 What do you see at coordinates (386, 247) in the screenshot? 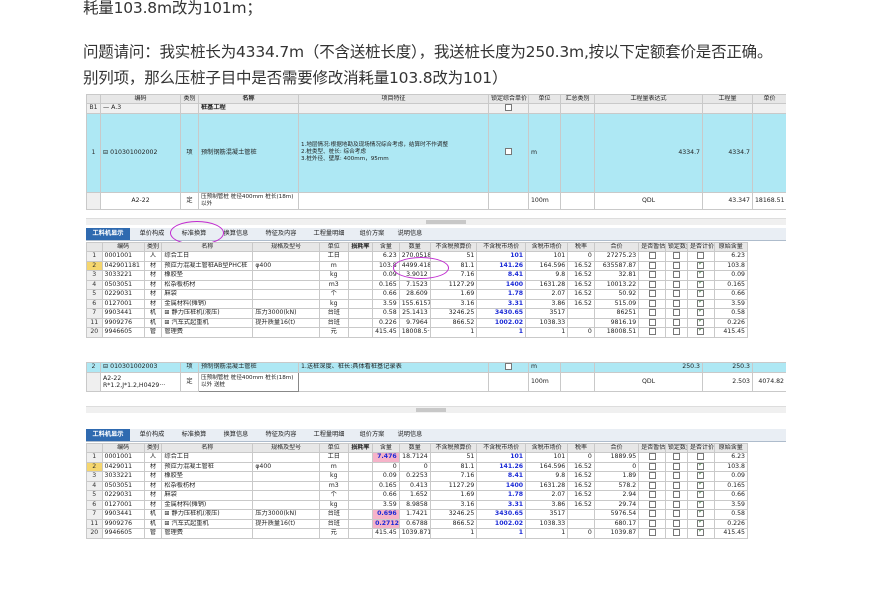
I see `column-header: 含量` at bounding box center [386, 247].